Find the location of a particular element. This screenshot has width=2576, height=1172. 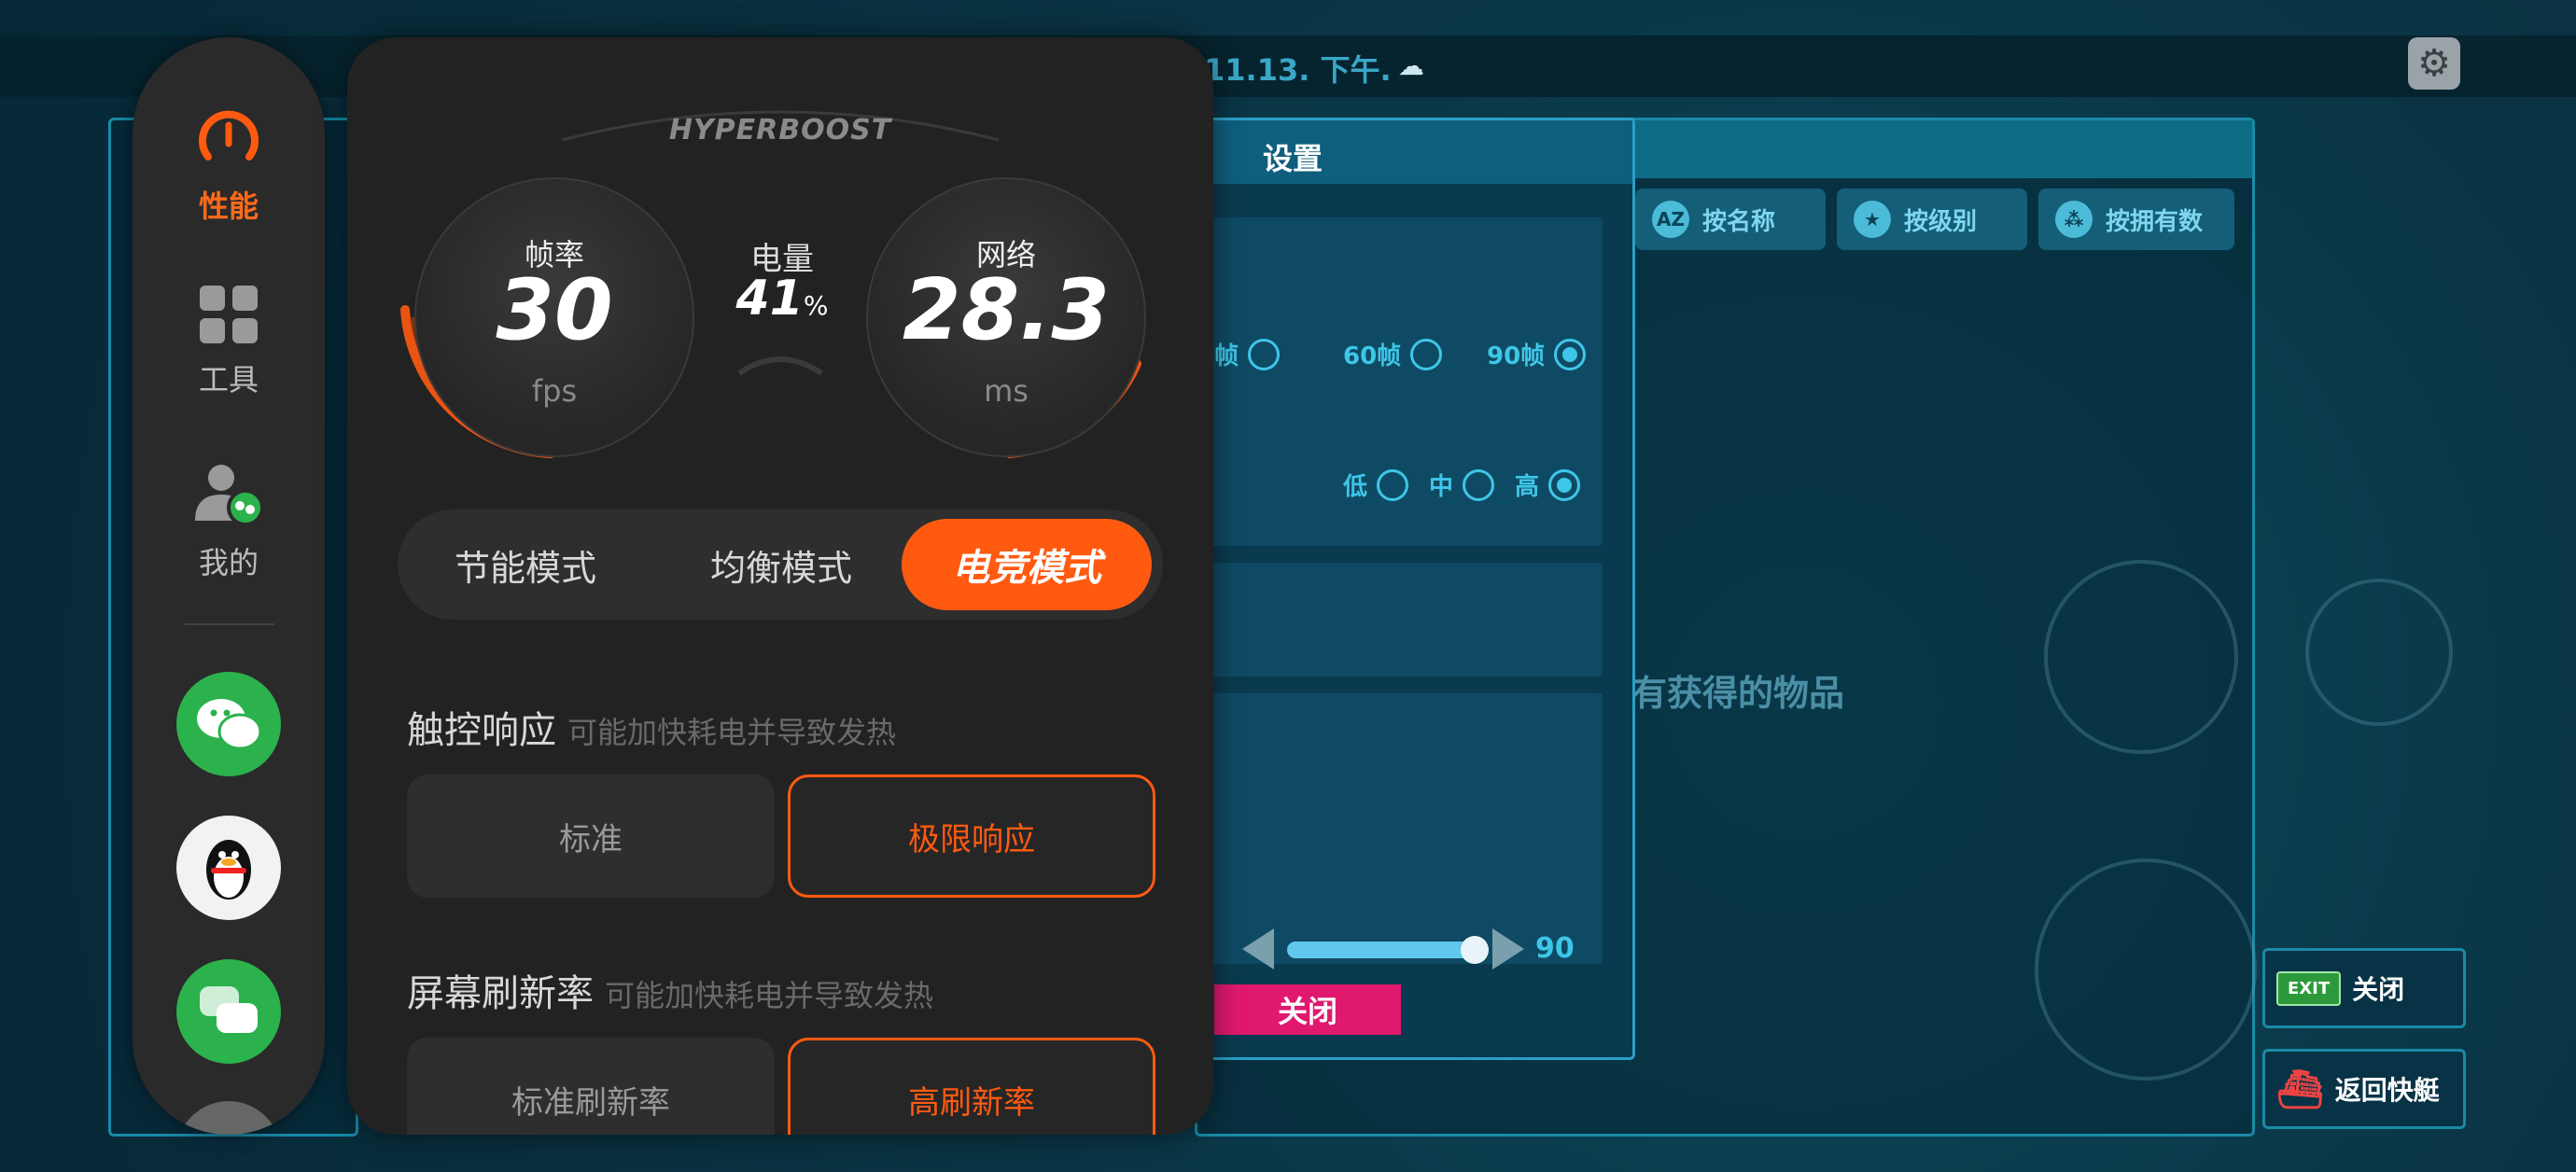

exit-close-button: EXIT 关闭 is located at coordinates (2364, 988).